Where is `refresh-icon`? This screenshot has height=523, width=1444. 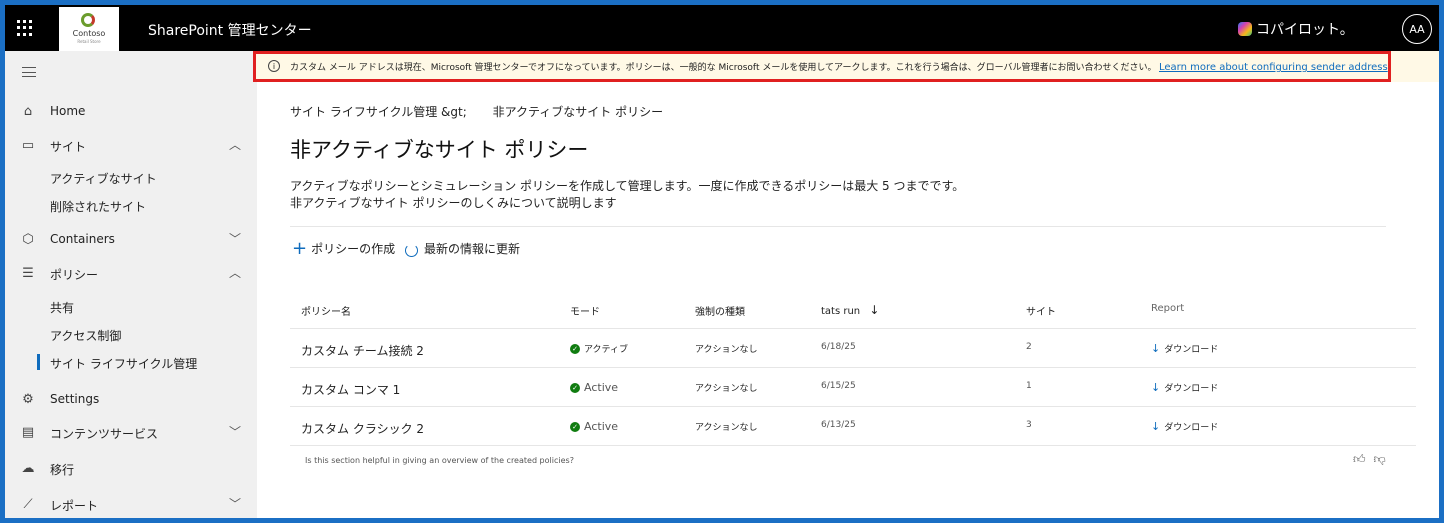
refresh-icon is located at coordinates (411, 250).